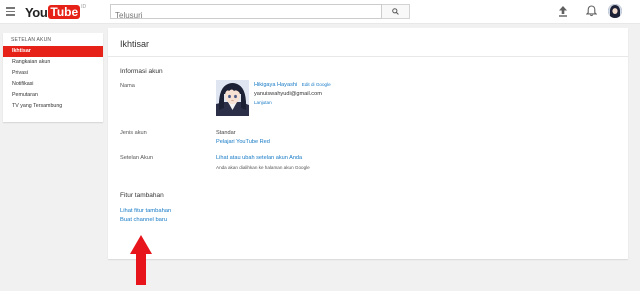  Describe the element at coordinates (263, 102) in the screenshot. I see `advanced-link: Lanjutan` at that location.